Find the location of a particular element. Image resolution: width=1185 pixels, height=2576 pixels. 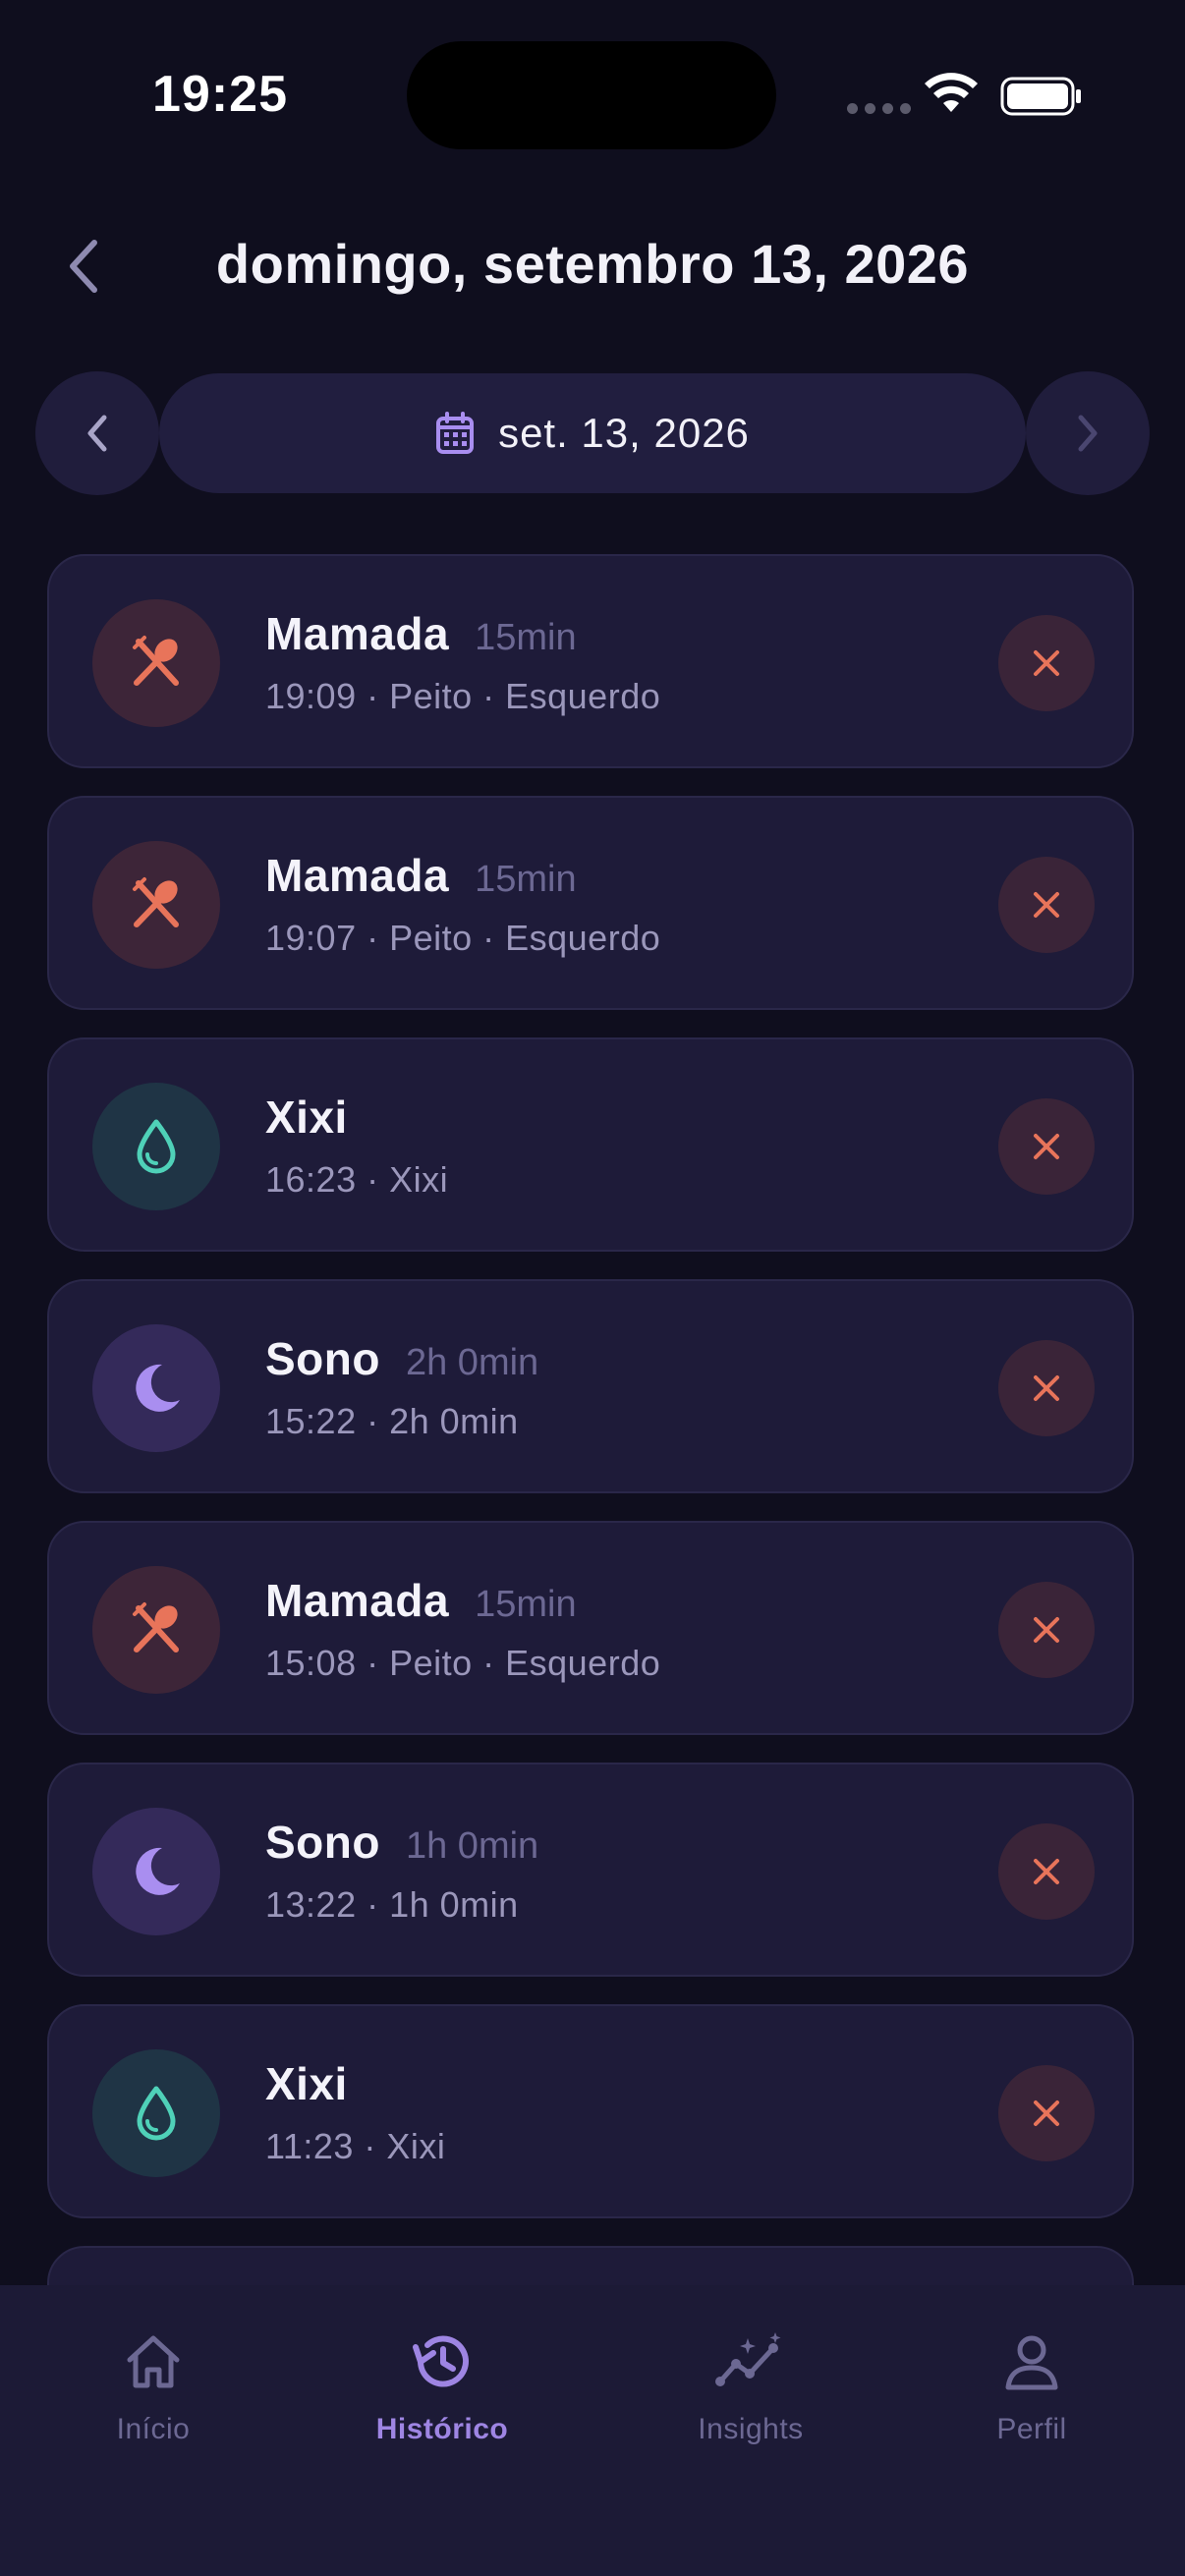

tab-label: Início is located at coordinates (153, 2429).